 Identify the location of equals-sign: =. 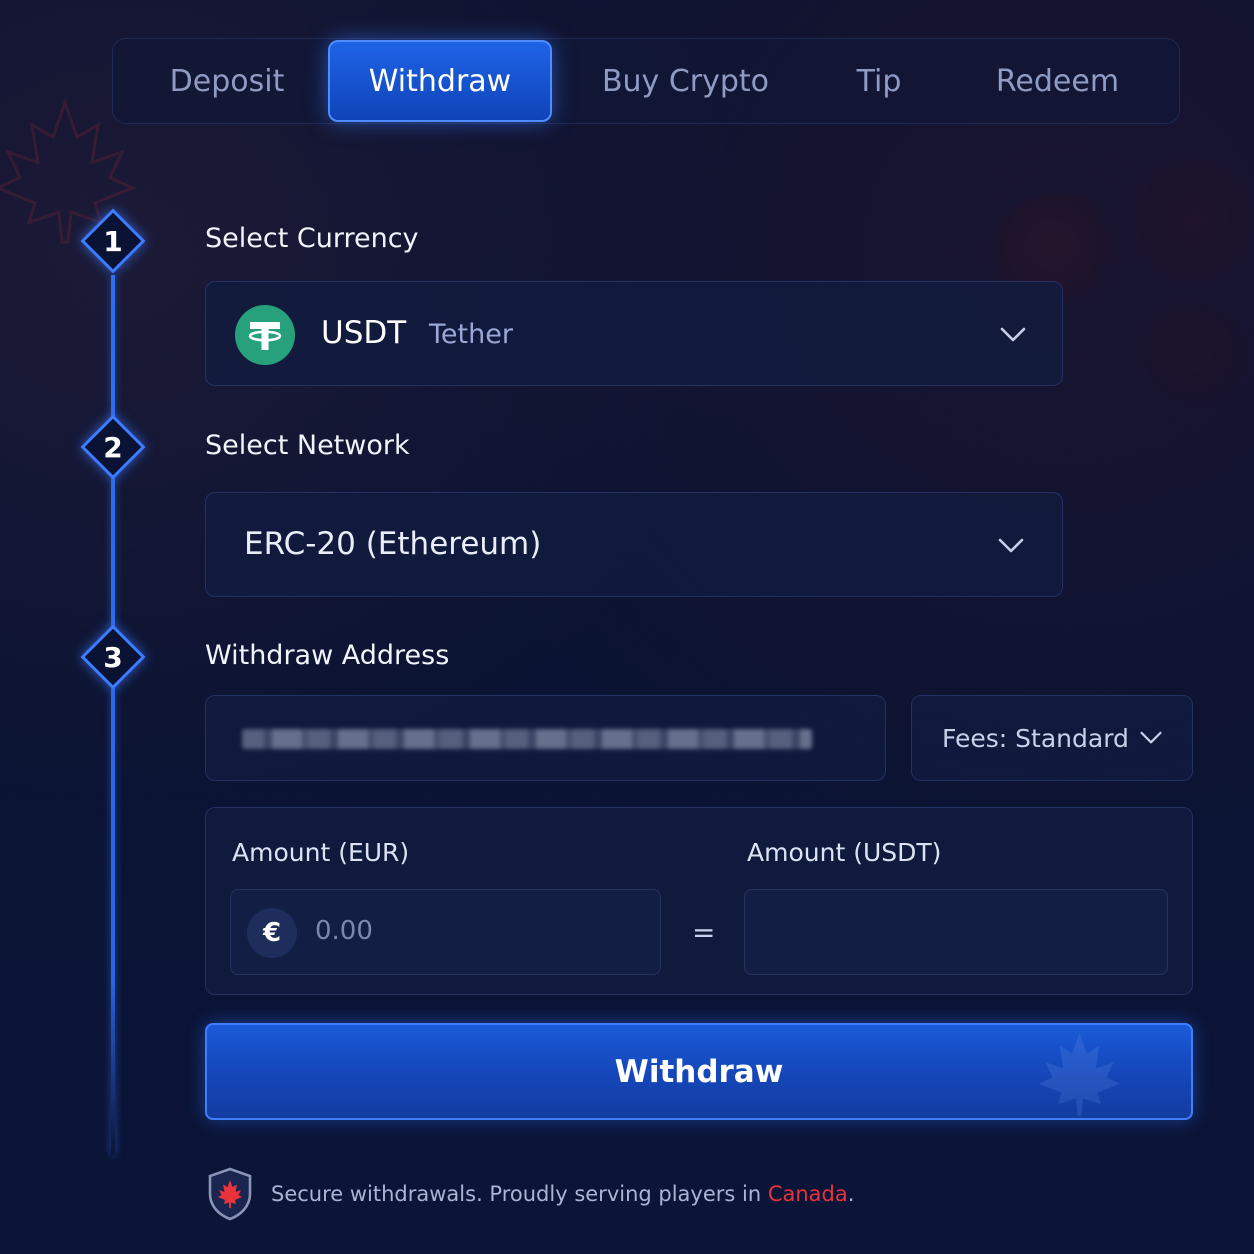
(704, 932).